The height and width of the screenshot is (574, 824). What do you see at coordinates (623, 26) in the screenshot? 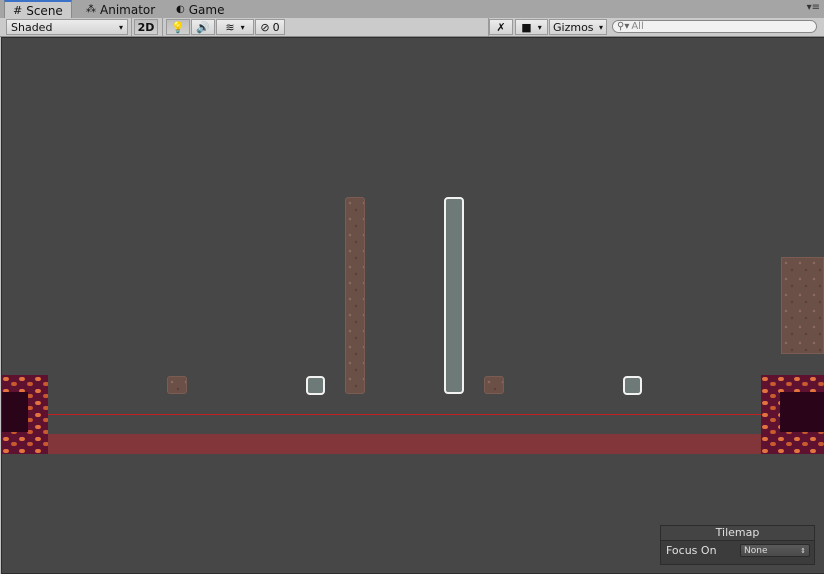
I see `search-icon: ⚲▾` at bounding box center [623, 26].